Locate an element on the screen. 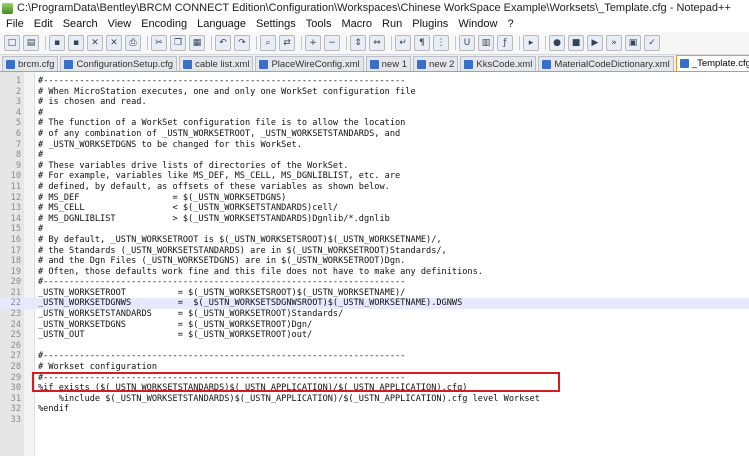  doc-map-icon: ▥ is located at coordinates (486, 43).